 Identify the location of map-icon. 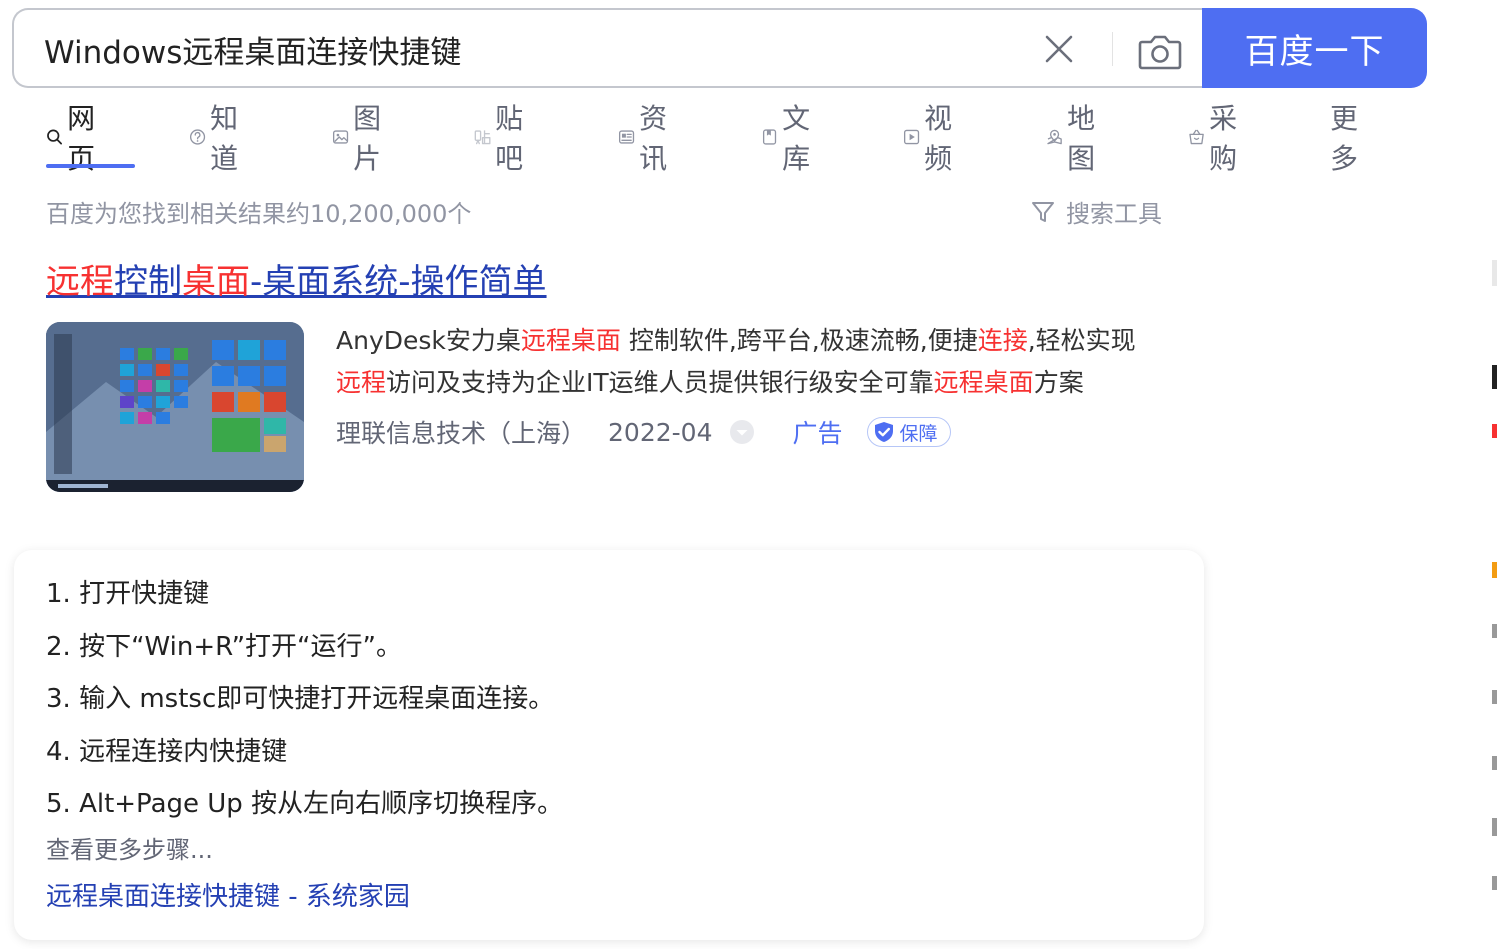
(1054, 137).